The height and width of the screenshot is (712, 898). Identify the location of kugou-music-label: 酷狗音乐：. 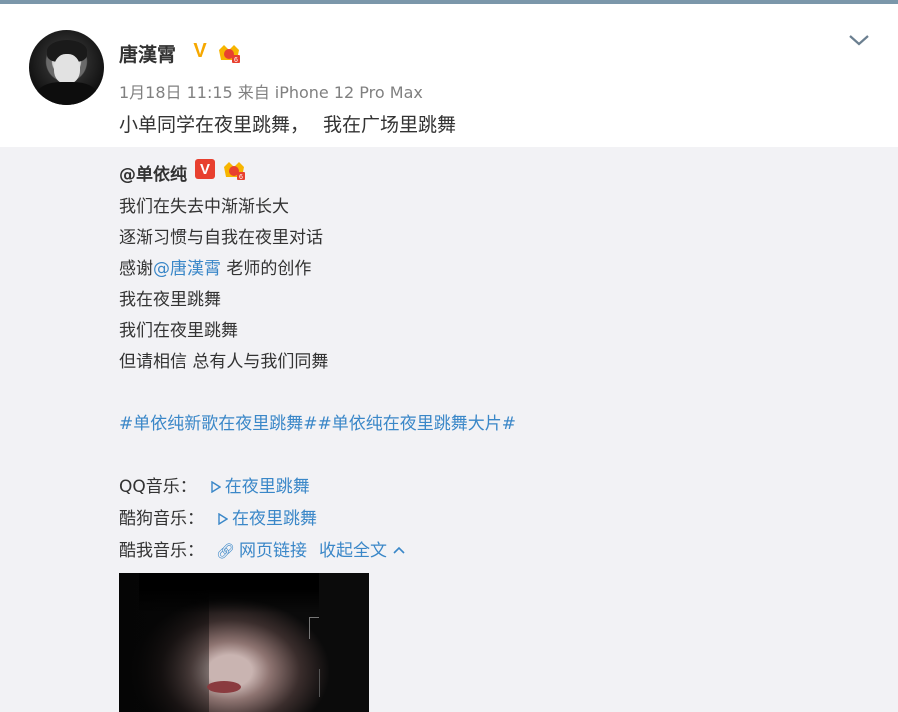
(161, 519).